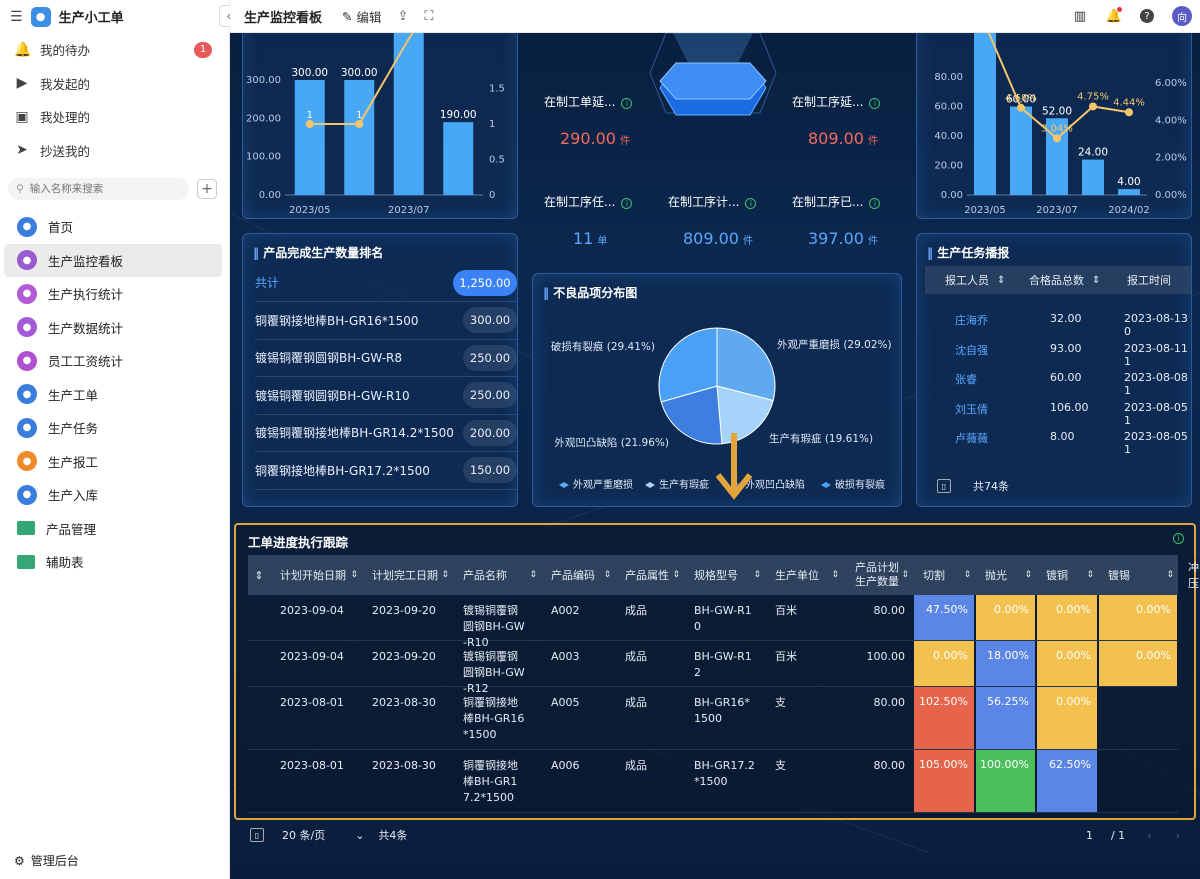  What do you see at coordinates (1069, 575) in the screenshot?
I see `column-header: 镀铜 ⇕` at bounding box center [1069, 575].